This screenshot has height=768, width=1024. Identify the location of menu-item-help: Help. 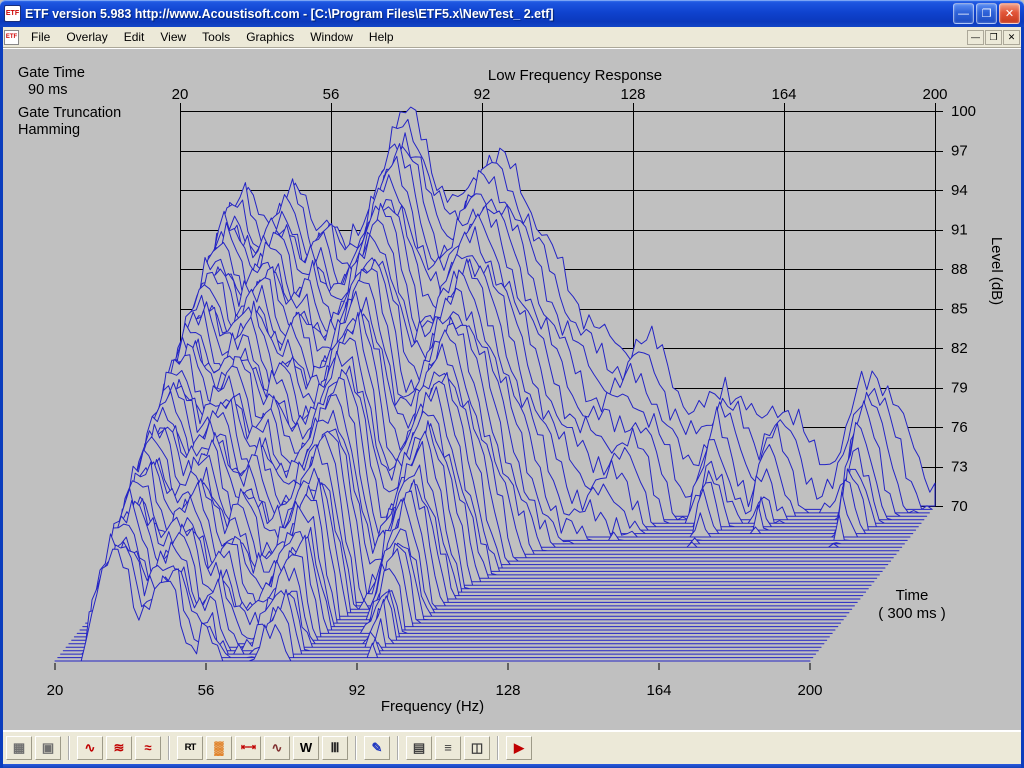
(381, 37).